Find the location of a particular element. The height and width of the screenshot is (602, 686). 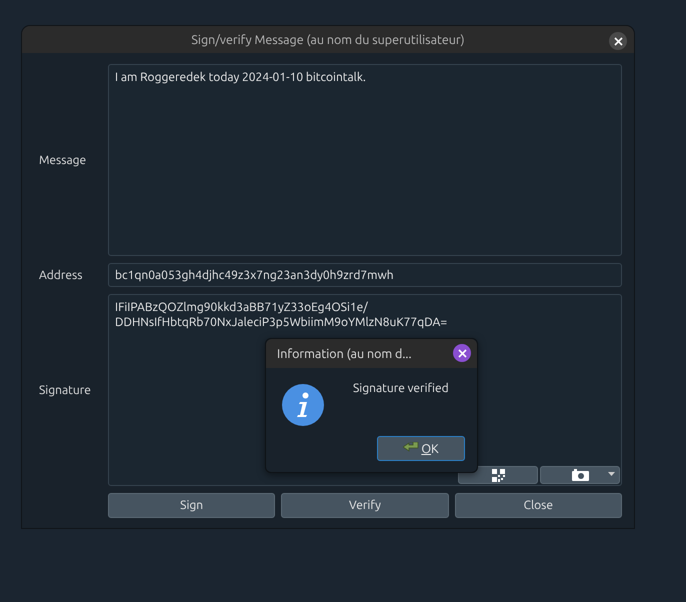

field-label: Signature is located at coordinates (65, 390).